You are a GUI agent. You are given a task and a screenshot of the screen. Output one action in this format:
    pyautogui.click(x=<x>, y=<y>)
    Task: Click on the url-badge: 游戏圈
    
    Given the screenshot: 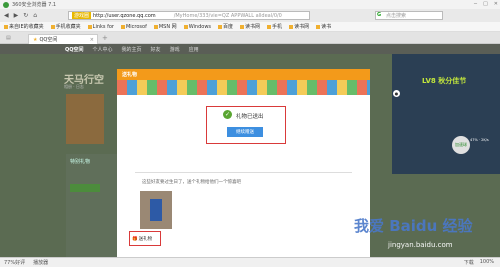 What is the action you would take?
    pyautogui.click(x=82, y=15)
    